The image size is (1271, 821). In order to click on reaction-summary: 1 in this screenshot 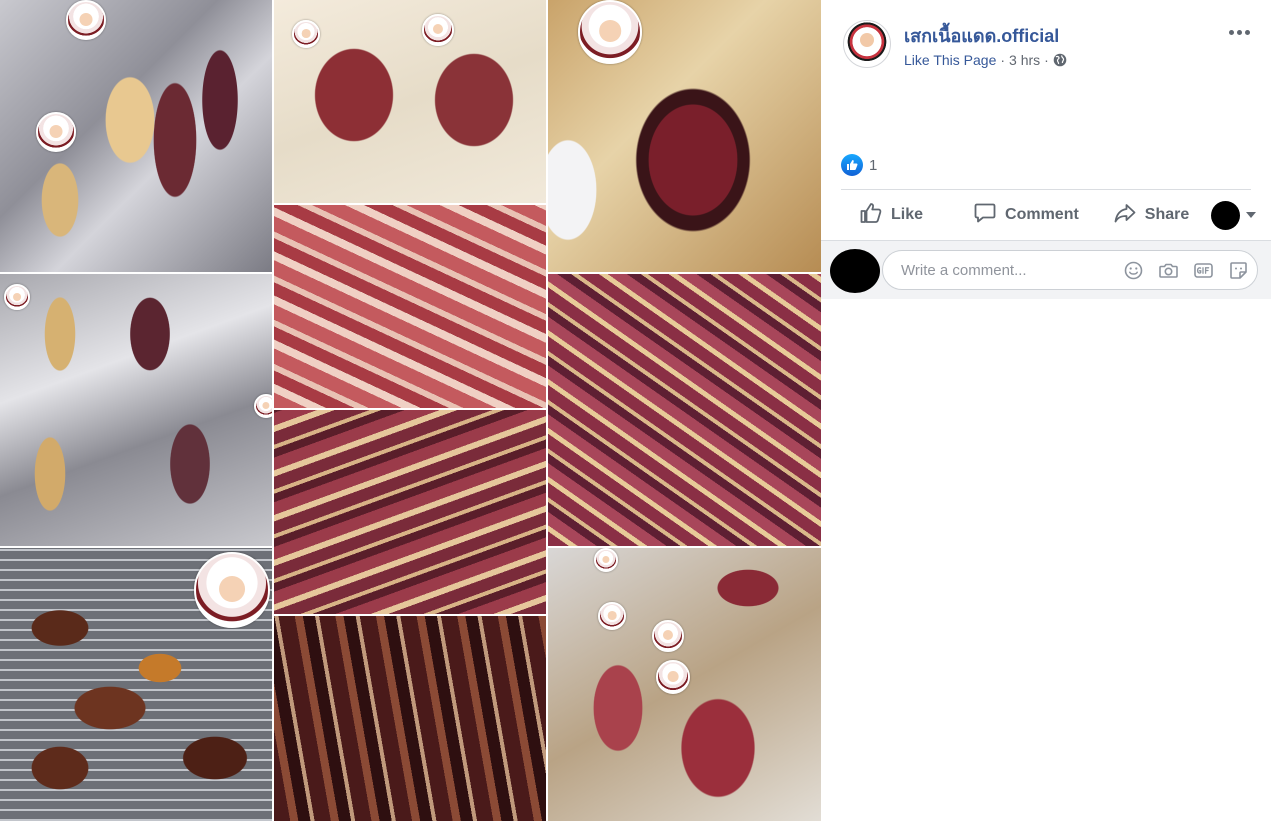, I will do `click(859, 165)`.